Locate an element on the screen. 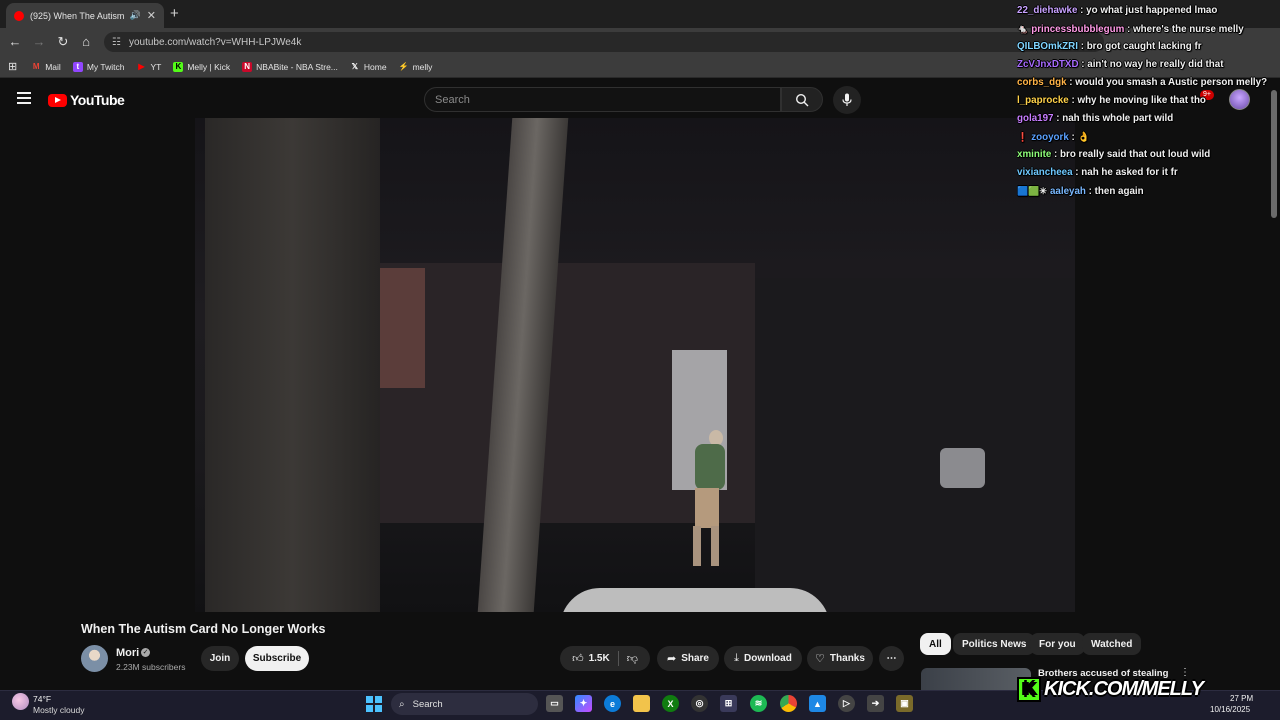 This screenshot has height=720, width=1280. copilot-icon: ✦ is located at coordinates (583, 703).